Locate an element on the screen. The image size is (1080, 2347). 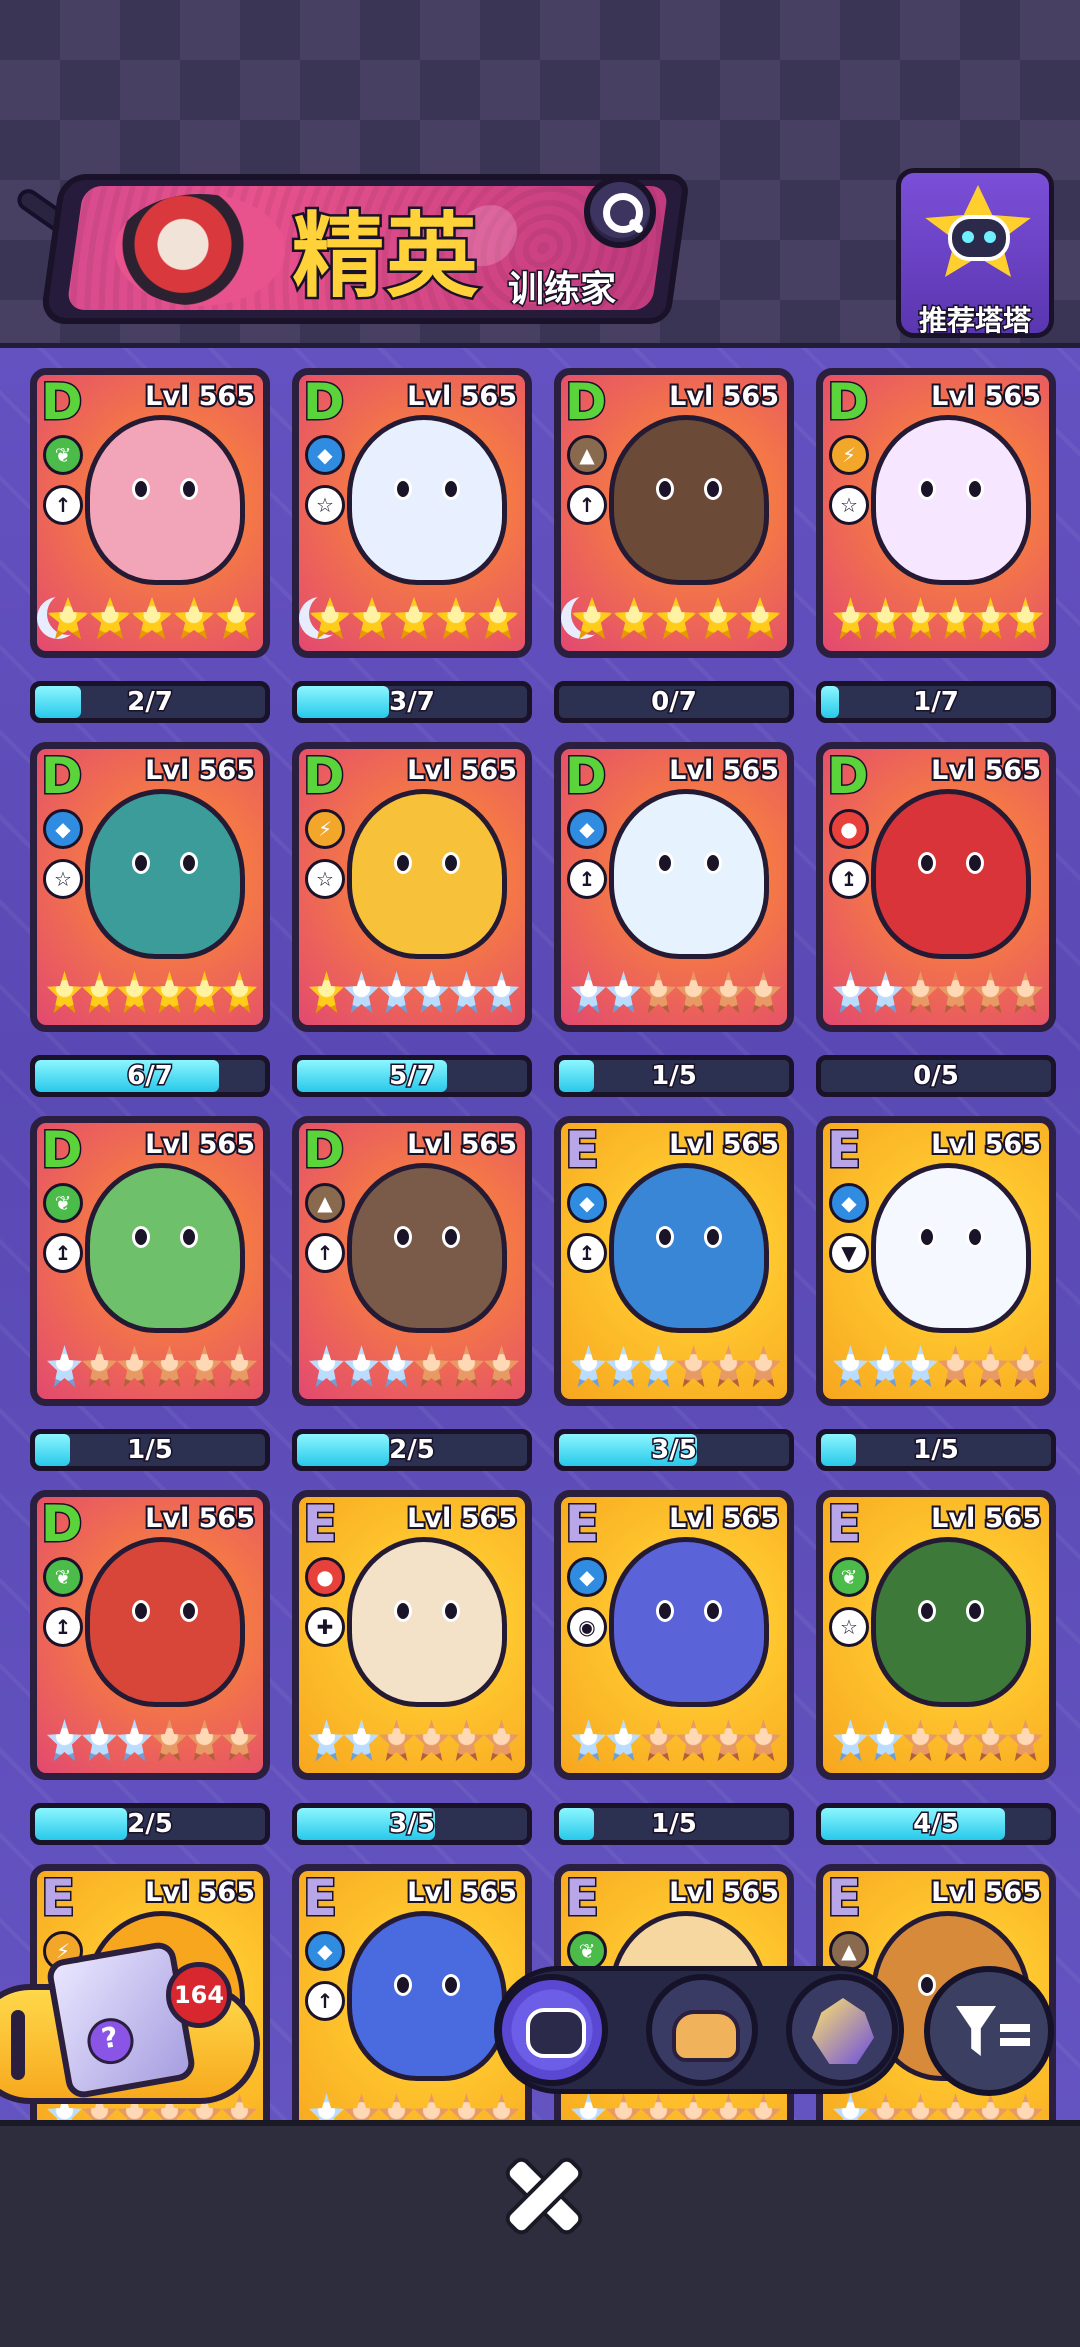
water-element-icon: ◆ is located at coordinates (325, 455).